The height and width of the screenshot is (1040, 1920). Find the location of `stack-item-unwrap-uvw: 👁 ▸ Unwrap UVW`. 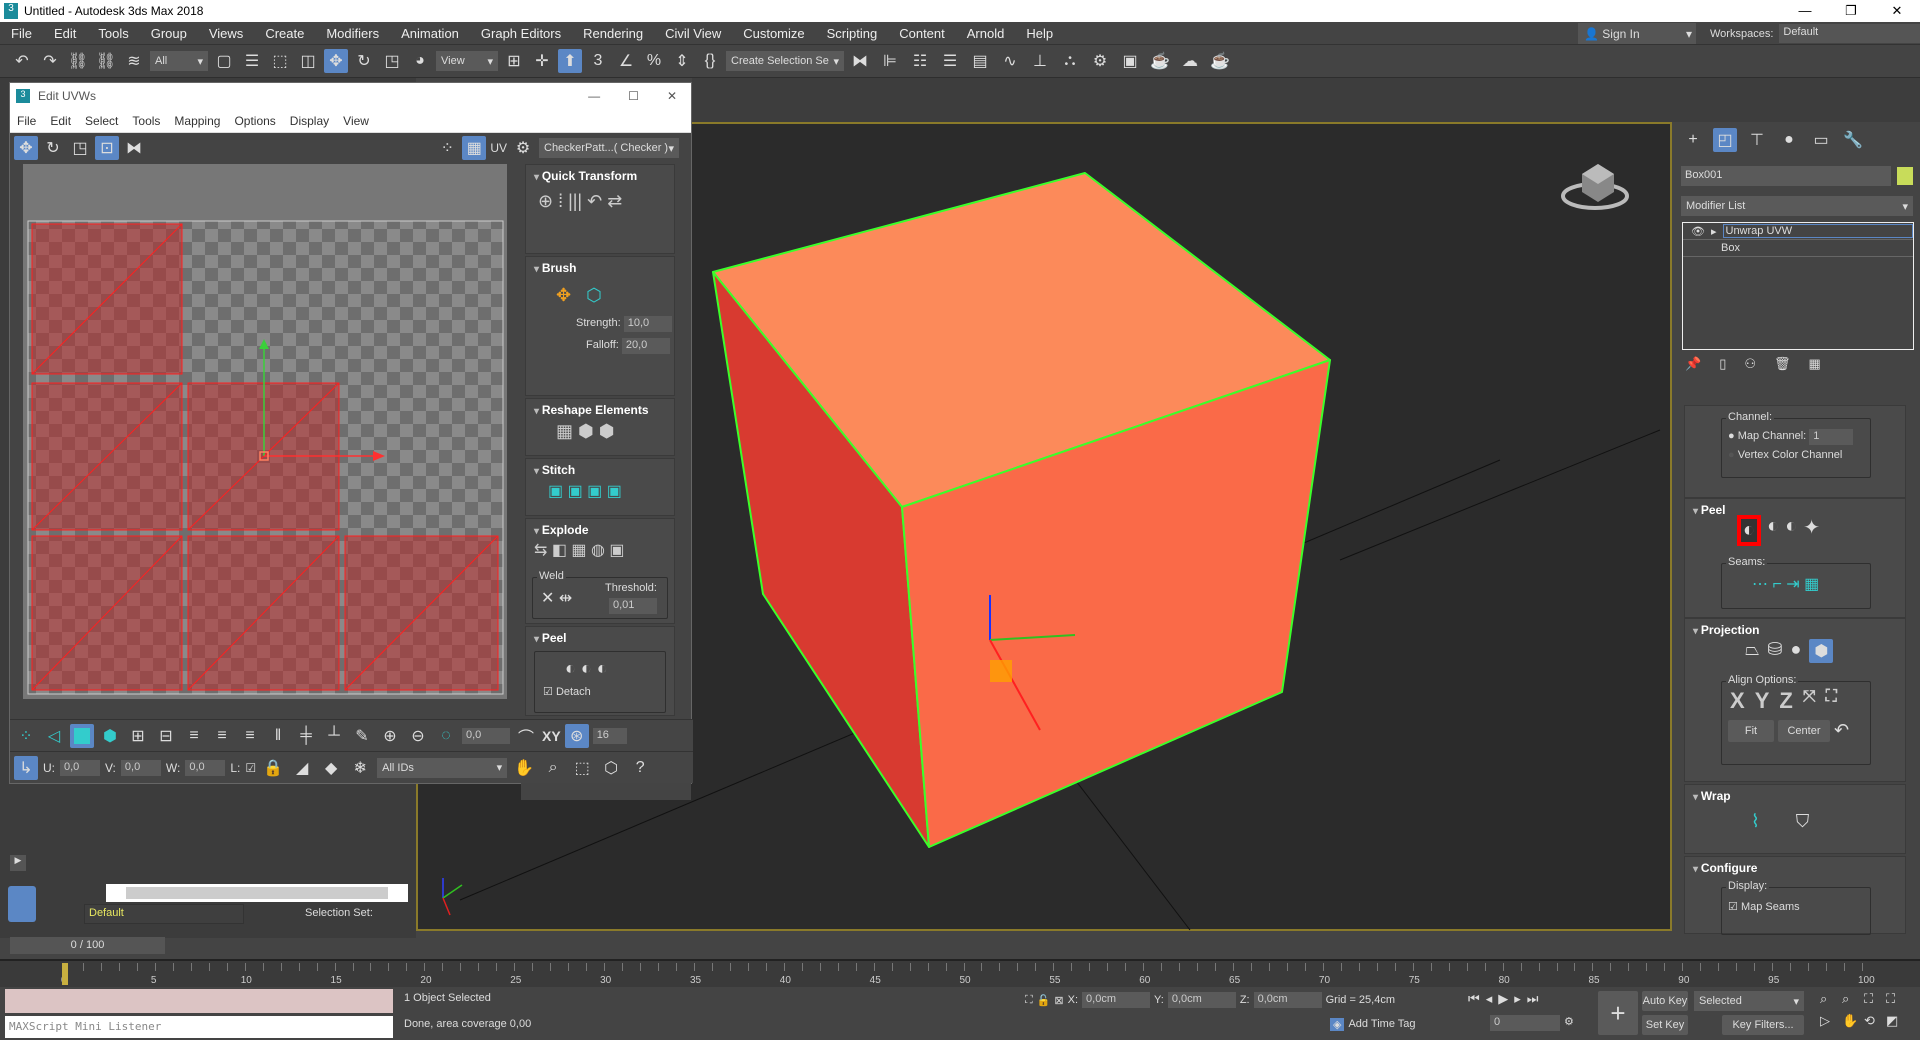

stack-item-unwrap-uvw: 👁 ▸ Unwrap UVW is located at coordinates (1798, 231).